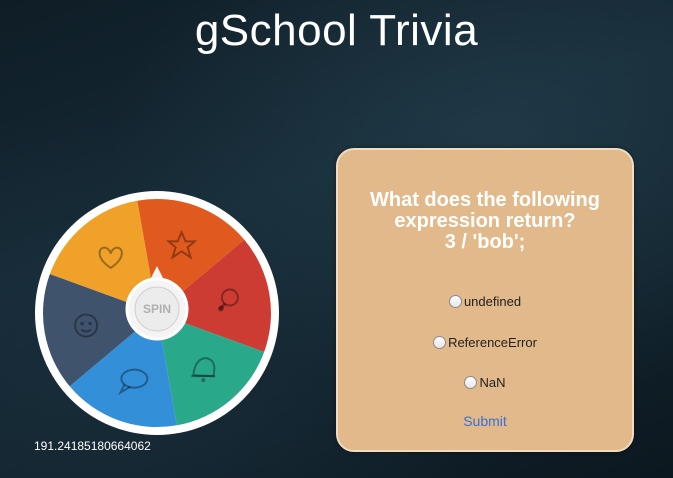 The height and width of the screenshot is (478, 673). What do you see at coordinates (485, 200) in the screenshot?
I see `question-line-1: What does the following` at bounding box center [485, 200].